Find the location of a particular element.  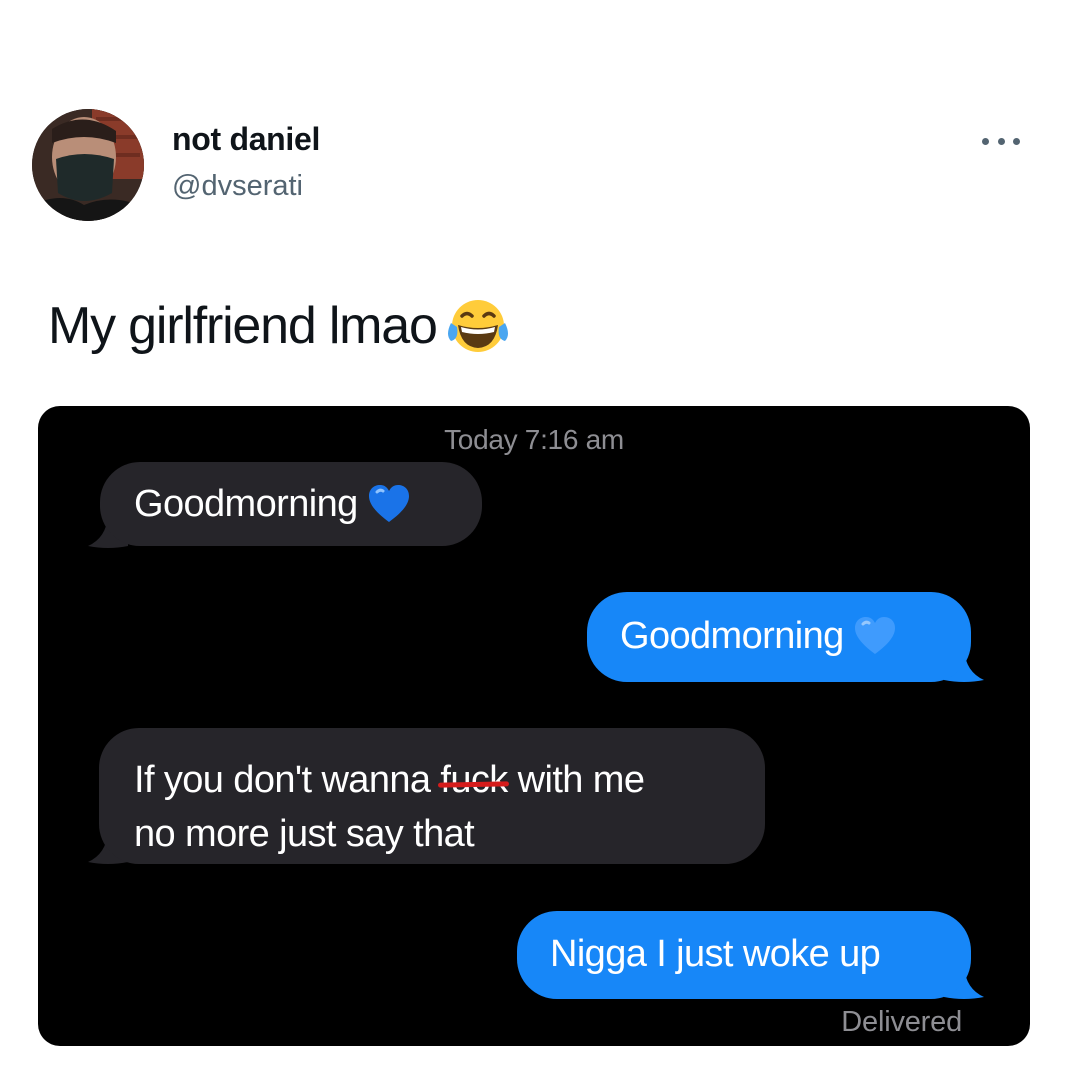

message-line: If you don't wanna fuck with me is located at coordinates (449, 780).